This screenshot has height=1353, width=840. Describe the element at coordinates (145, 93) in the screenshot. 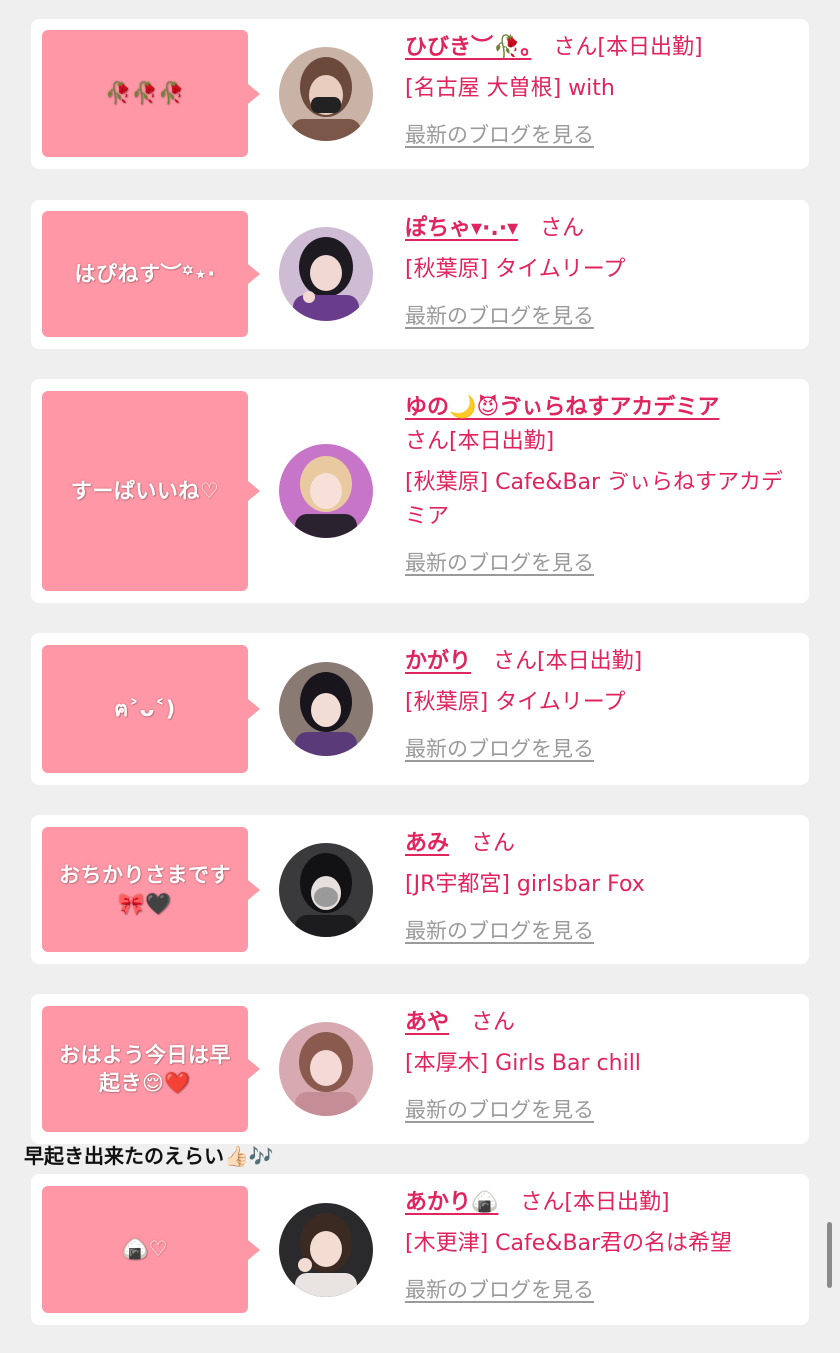

I see `comment-text: 🥀🥀🥀` at that location.